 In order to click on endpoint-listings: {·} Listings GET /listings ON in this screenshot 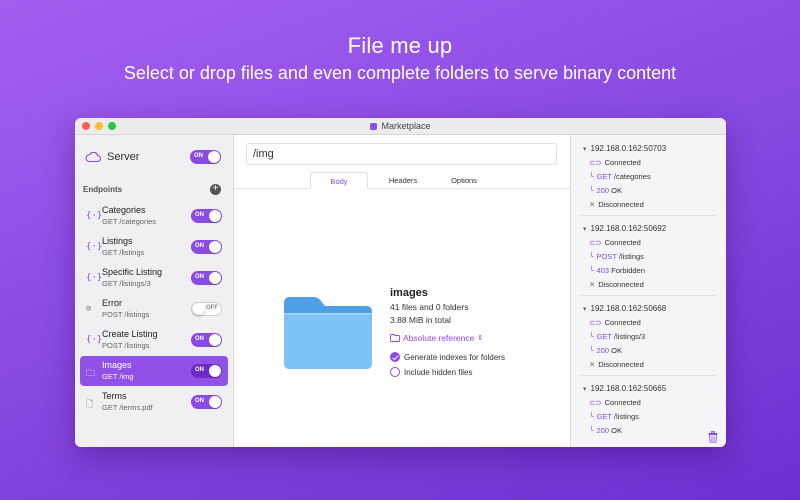, I will do `click(154, 247)`.